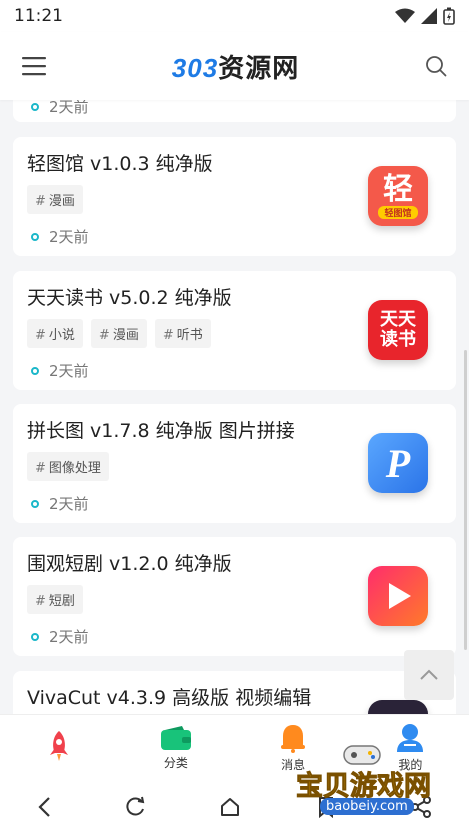 The image size is (469, 834). I want to click on home-icon, so click(230, 807).